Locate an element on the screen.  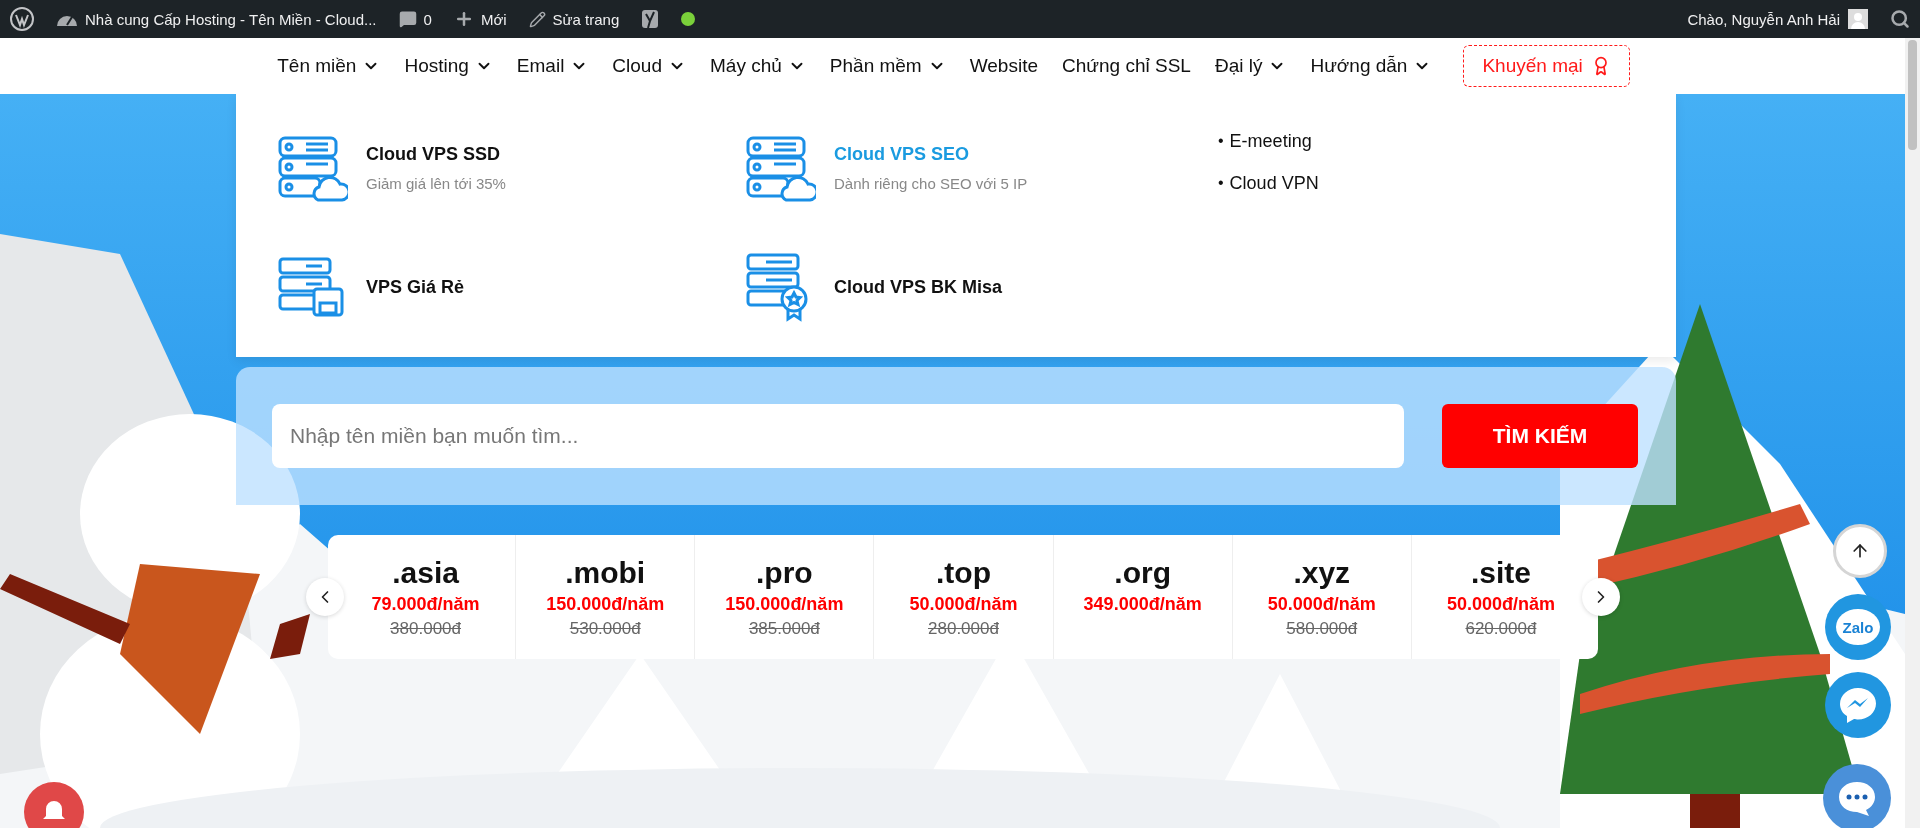
comments-link: 0 is located at coordinates (415, 19).